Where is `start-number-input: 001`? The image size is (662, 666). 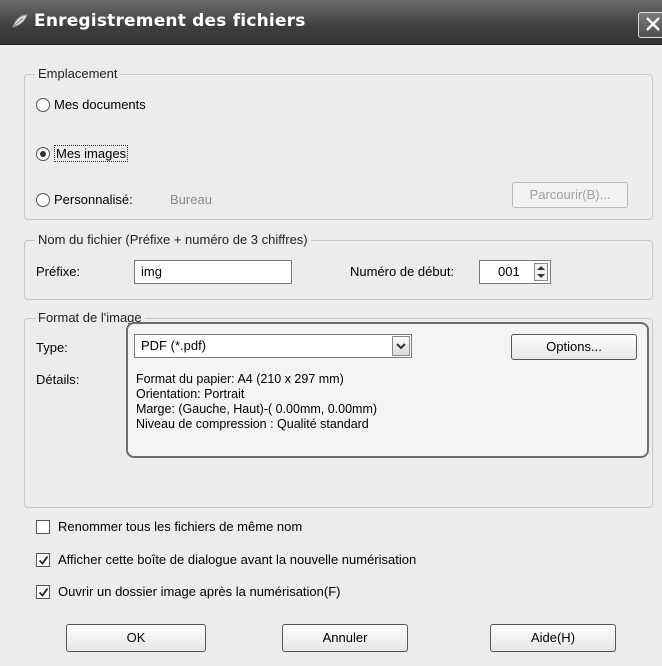 start-number-input: 001 is located at coordinates (515, 272).